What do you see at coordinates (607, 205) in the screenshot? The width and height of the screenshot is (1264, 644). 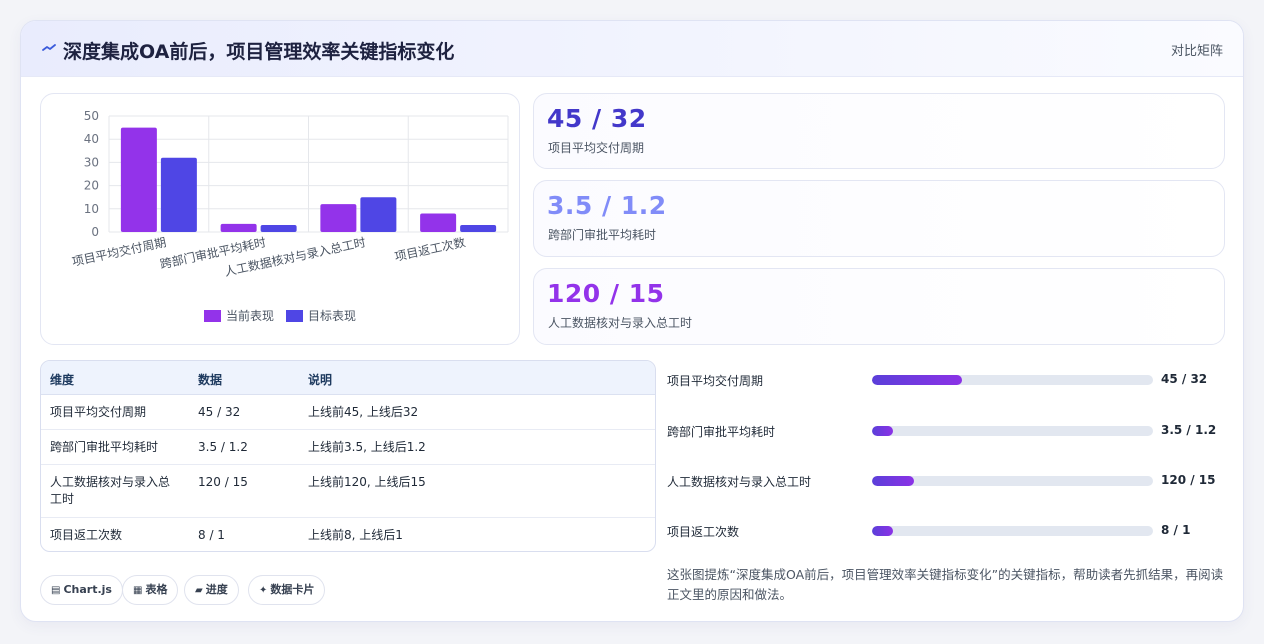 I see `kpi-value: 3.5 / 1.2` at bounding box center [607, 205].